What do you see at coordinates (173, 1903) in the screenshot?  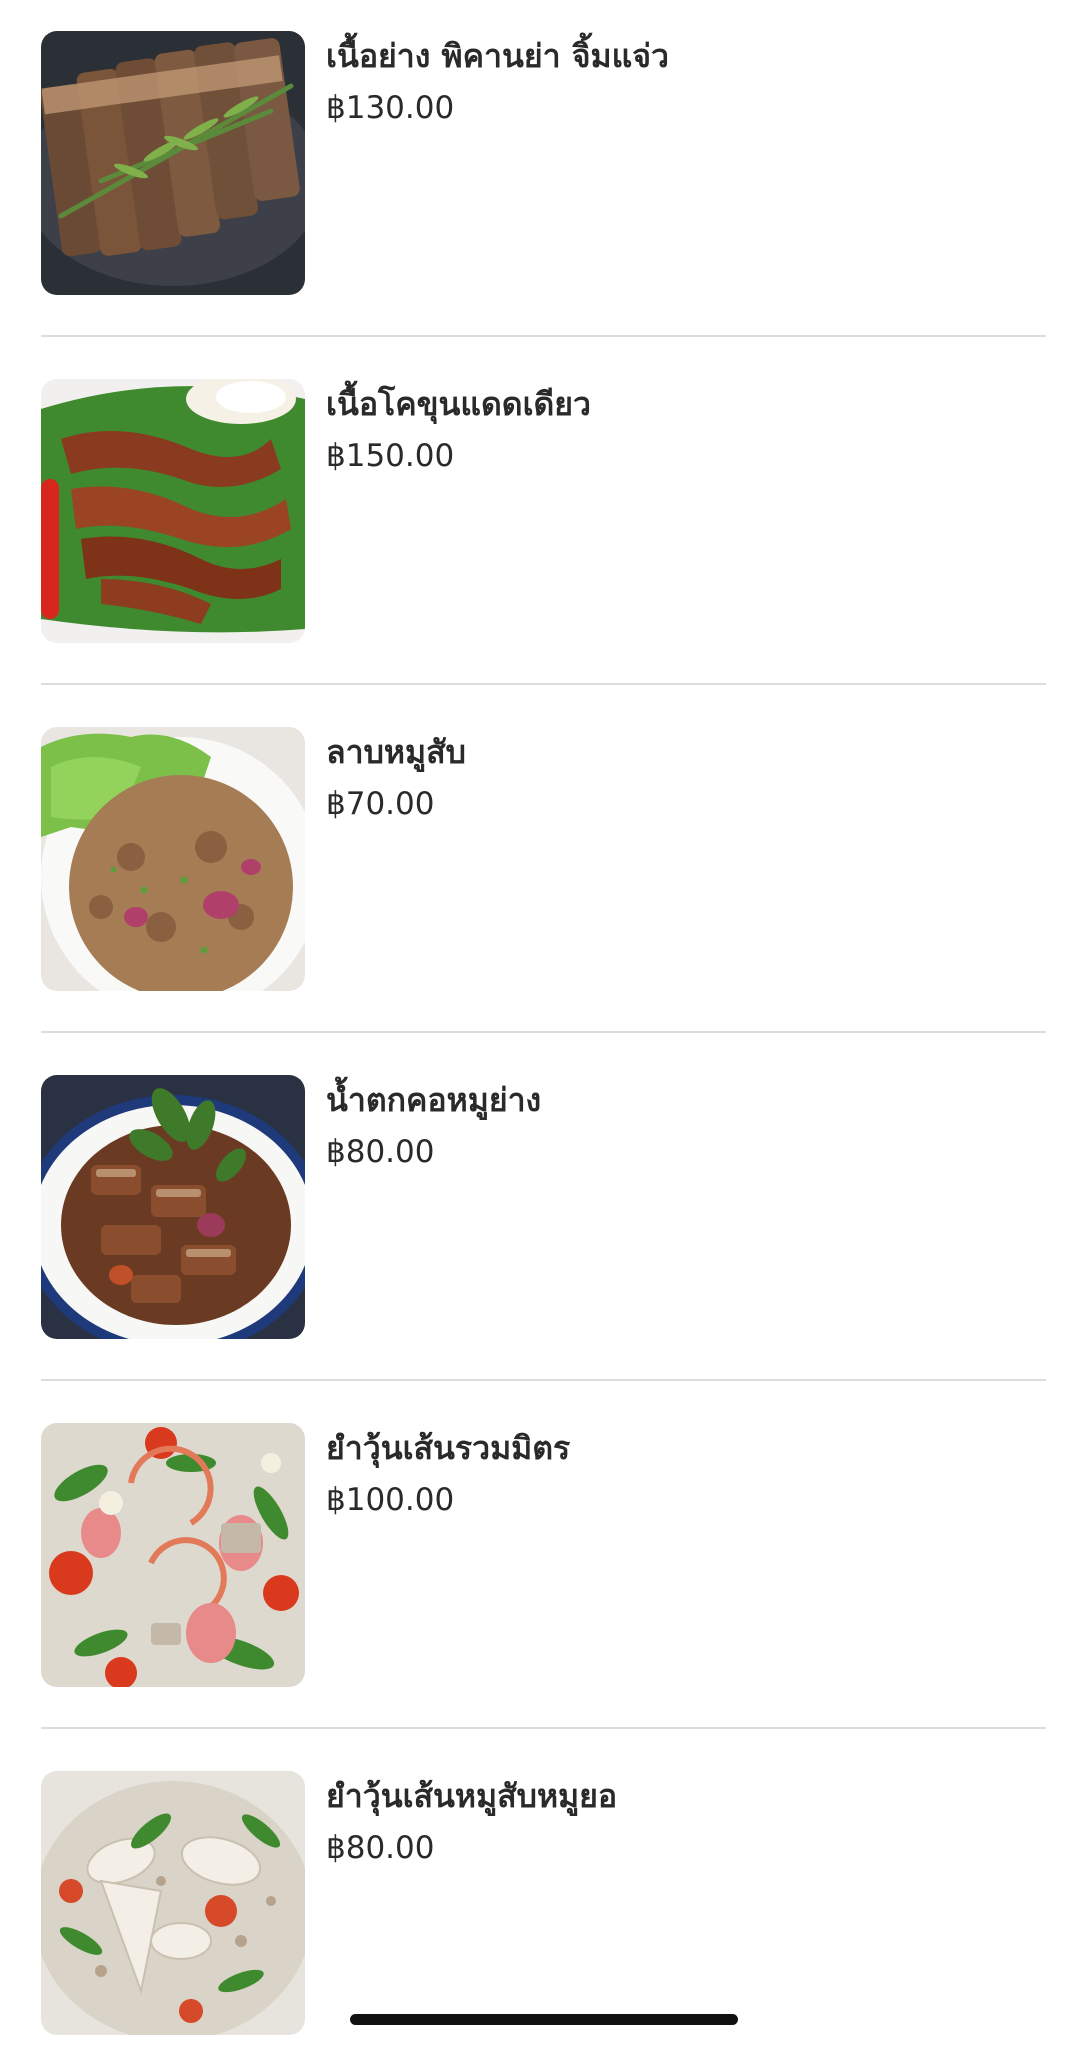 I see `pork-sausage-glass-noodle-salad-image: ···` at bounding box center [173, 1903].